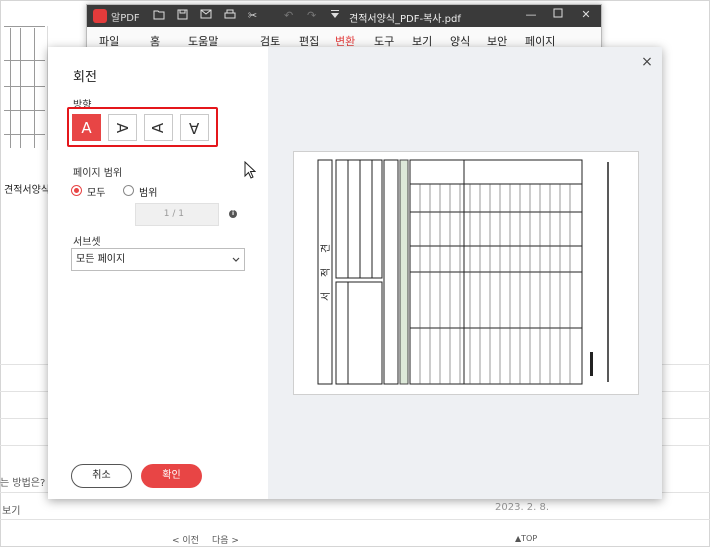 The width and height of the screenshot is (710, 547). I want to click on rotate-0-button: A, so click(86, 127).